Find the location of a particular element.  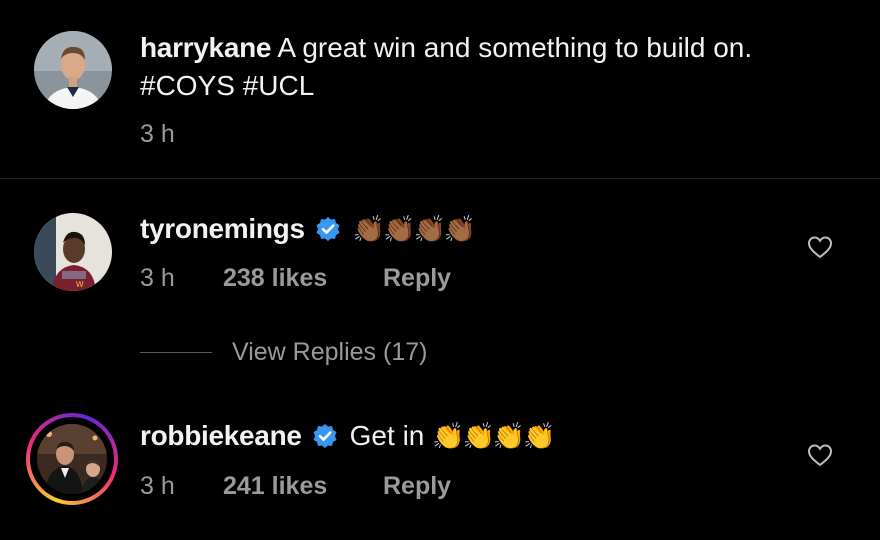

view-replies-line is located at coordinates (176, 352).